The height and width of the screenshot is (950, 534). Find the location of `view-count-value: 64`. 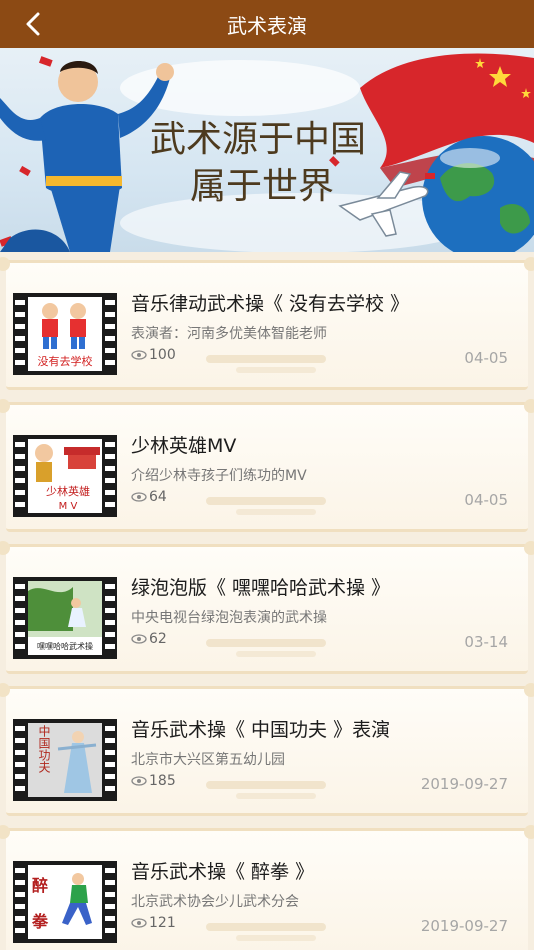

view-count-value: 64 is located at coordinates (158, 497).